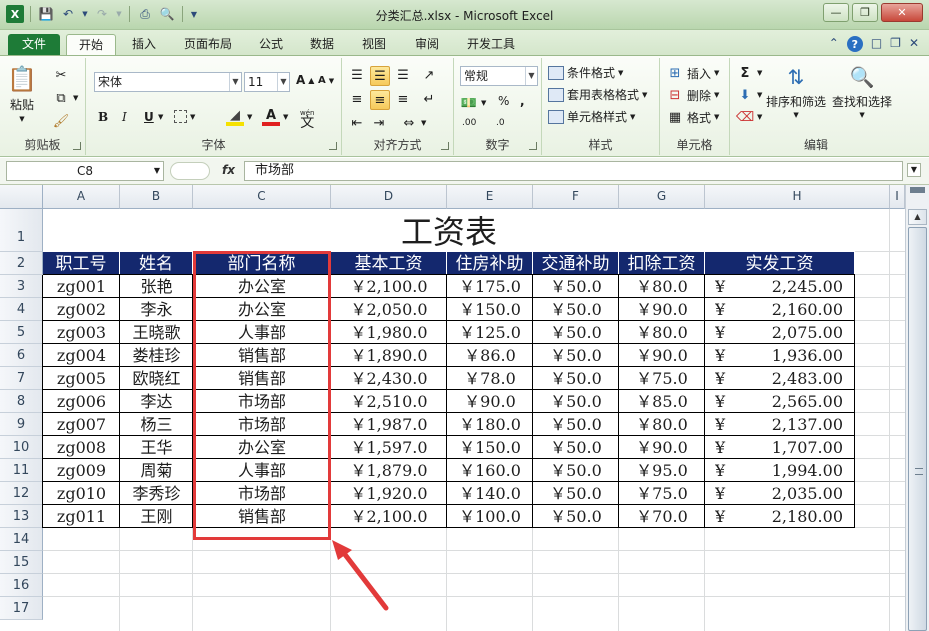 Image resolution: width=929 pixels, height=631 pixels. What do you see at coordinates (490, 355) in the screenshot?
I see `table-cell: ￥86.0` at bounding box center [490, 355].